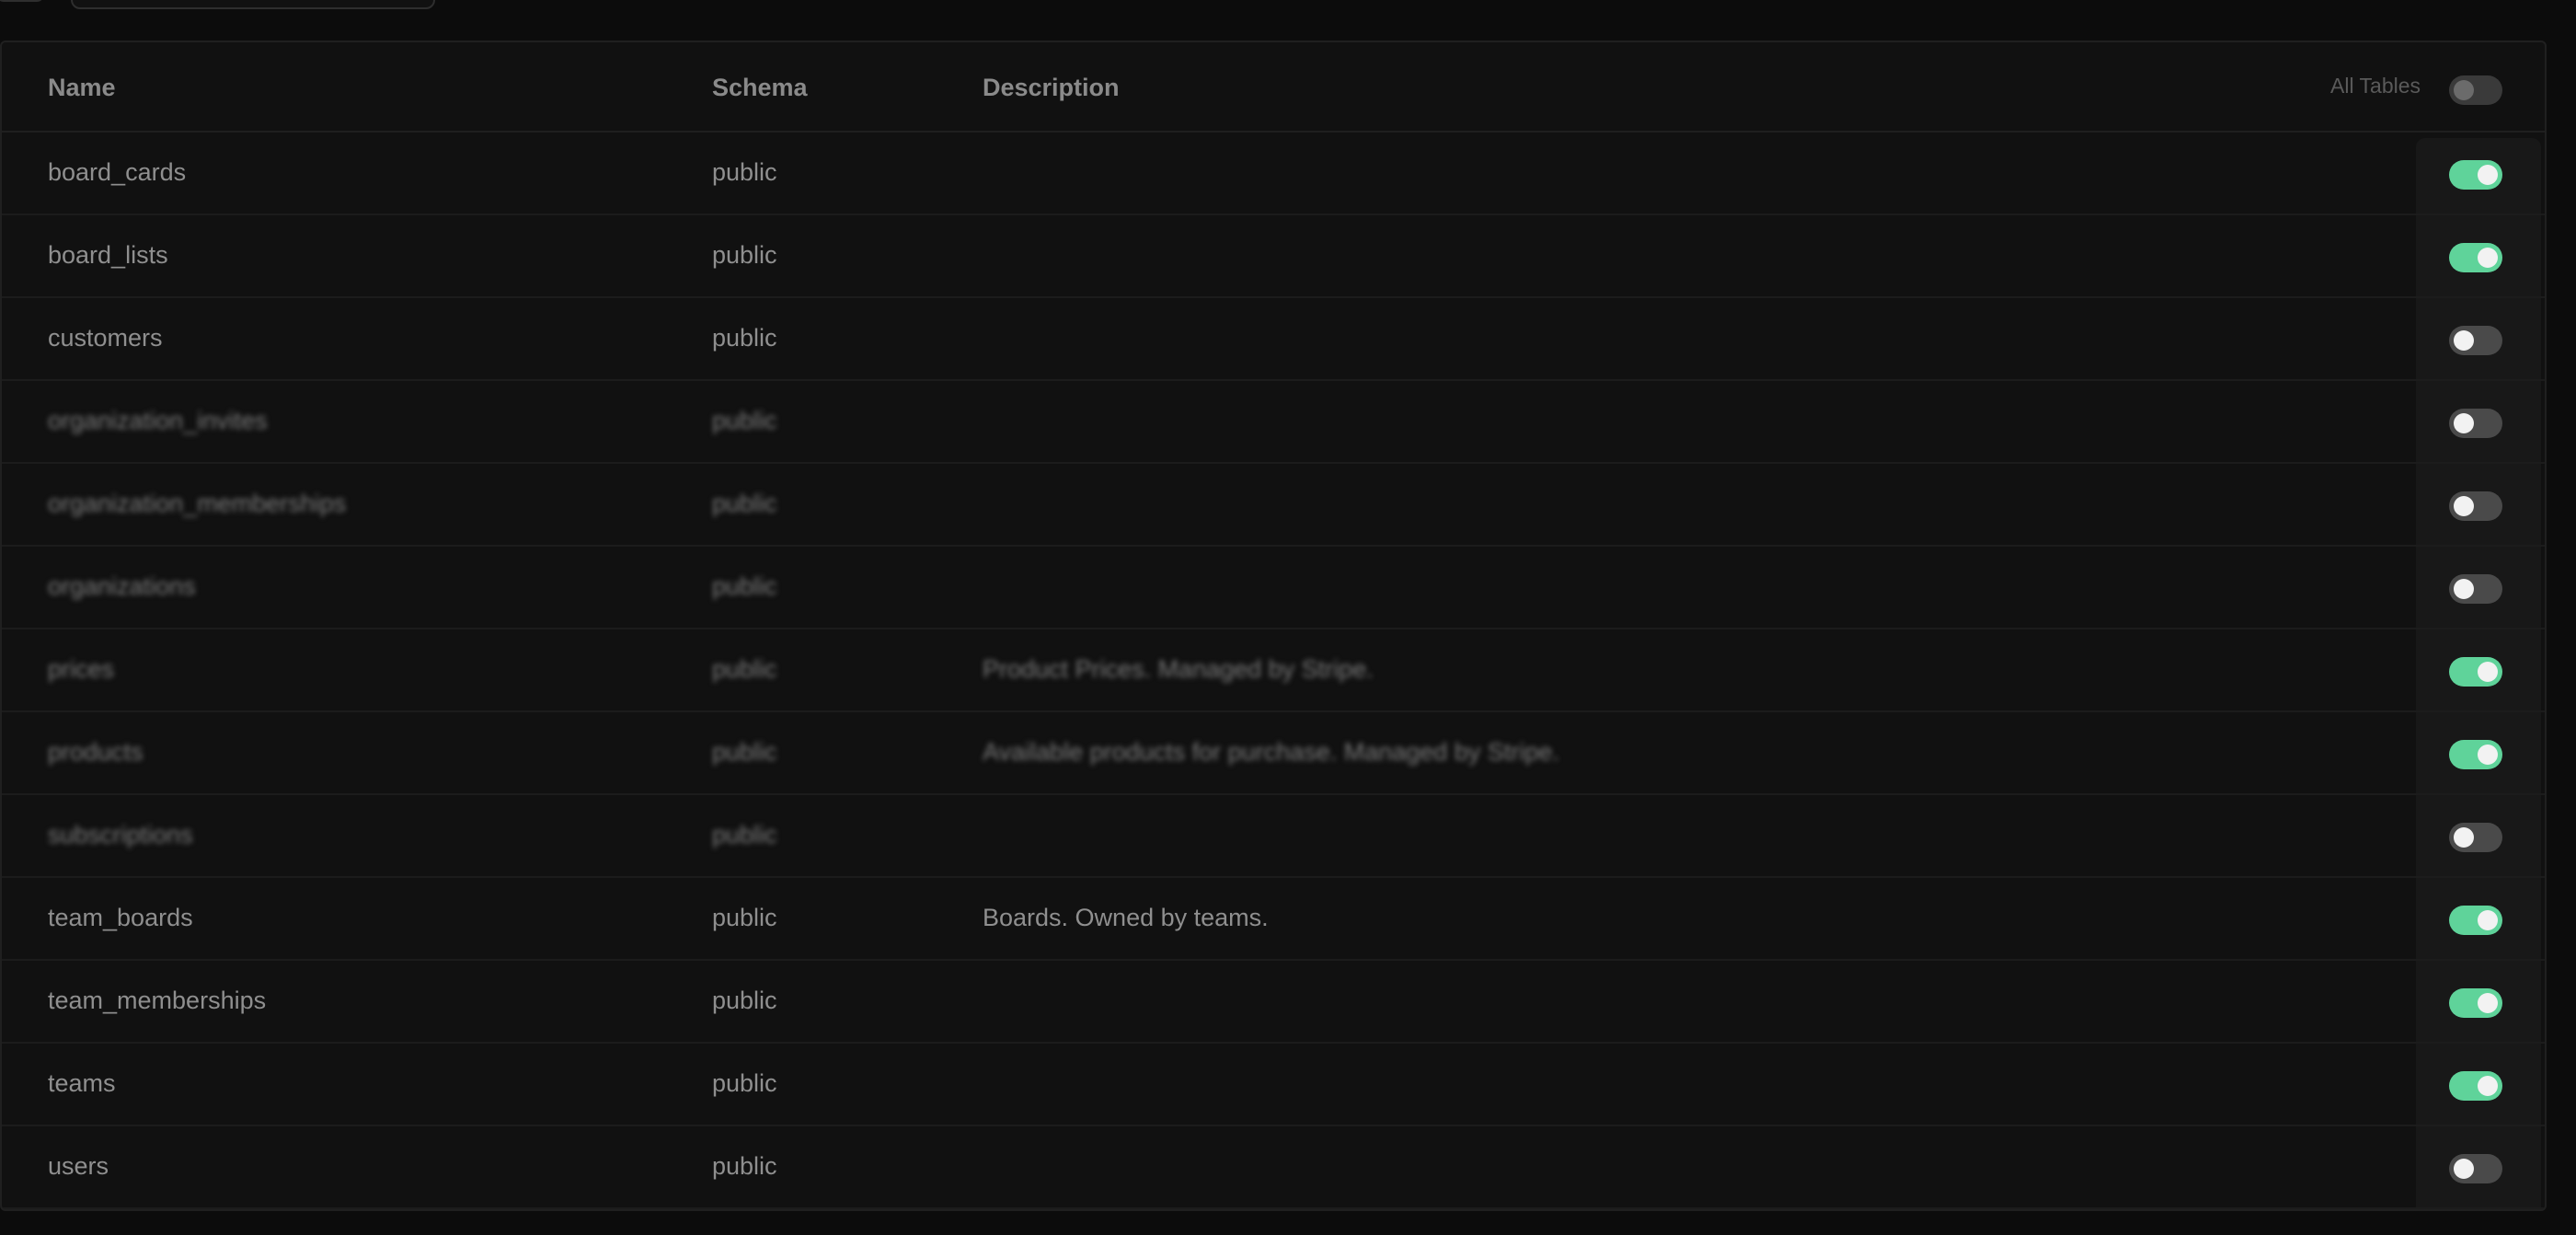  What do you see at coordinates (1273, 174) in the screenshot?
I see `table-row: board_cards public` at bounding box center [1273, 174].